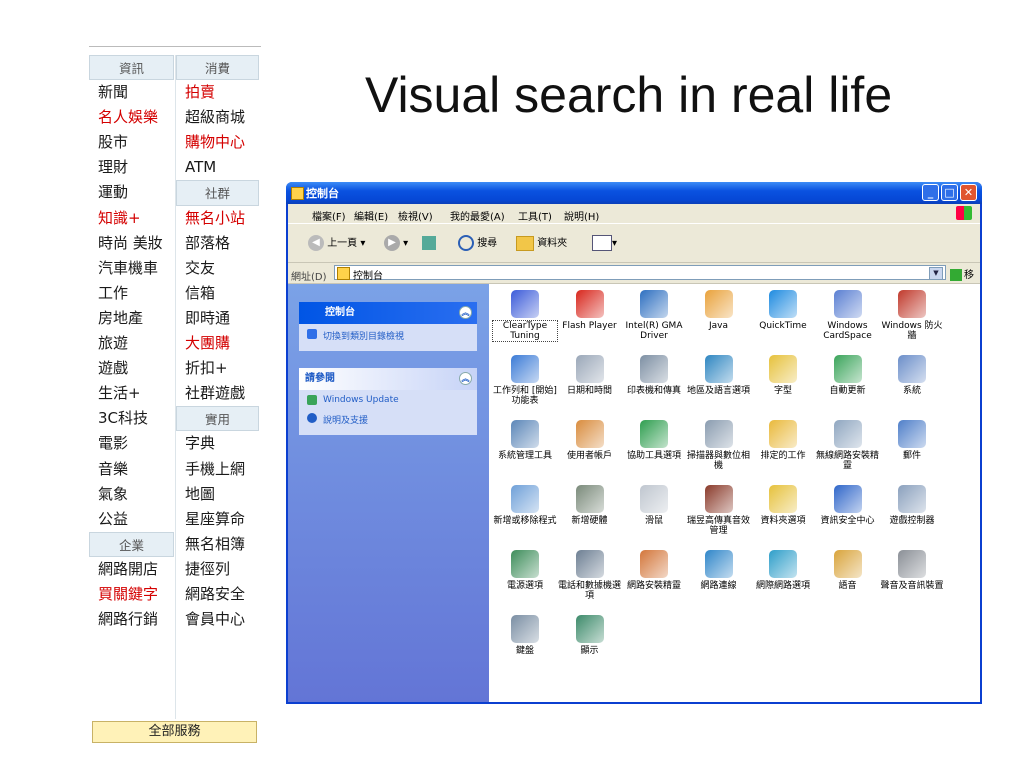 This screenshot has height=768, width=1024. I want to click on portal-link: 信箱, so click(217, 293).